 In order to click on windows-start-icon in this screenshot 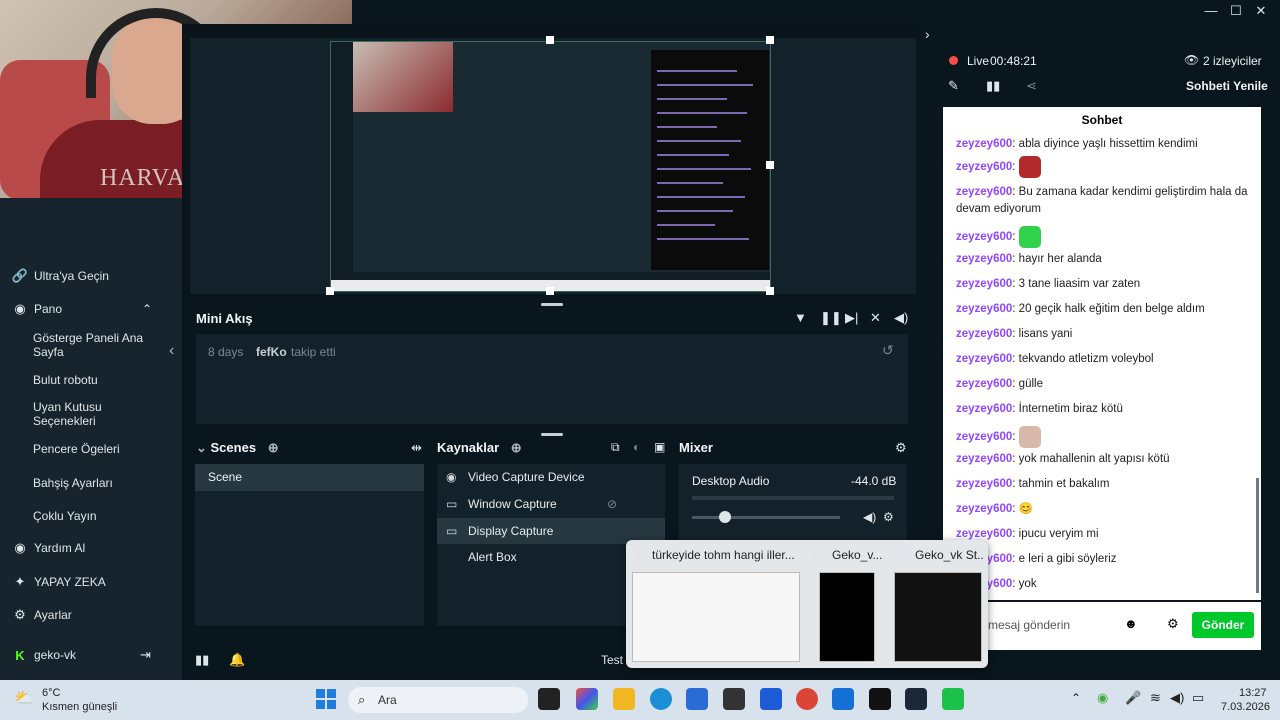, I will do `click(326, 699)`.